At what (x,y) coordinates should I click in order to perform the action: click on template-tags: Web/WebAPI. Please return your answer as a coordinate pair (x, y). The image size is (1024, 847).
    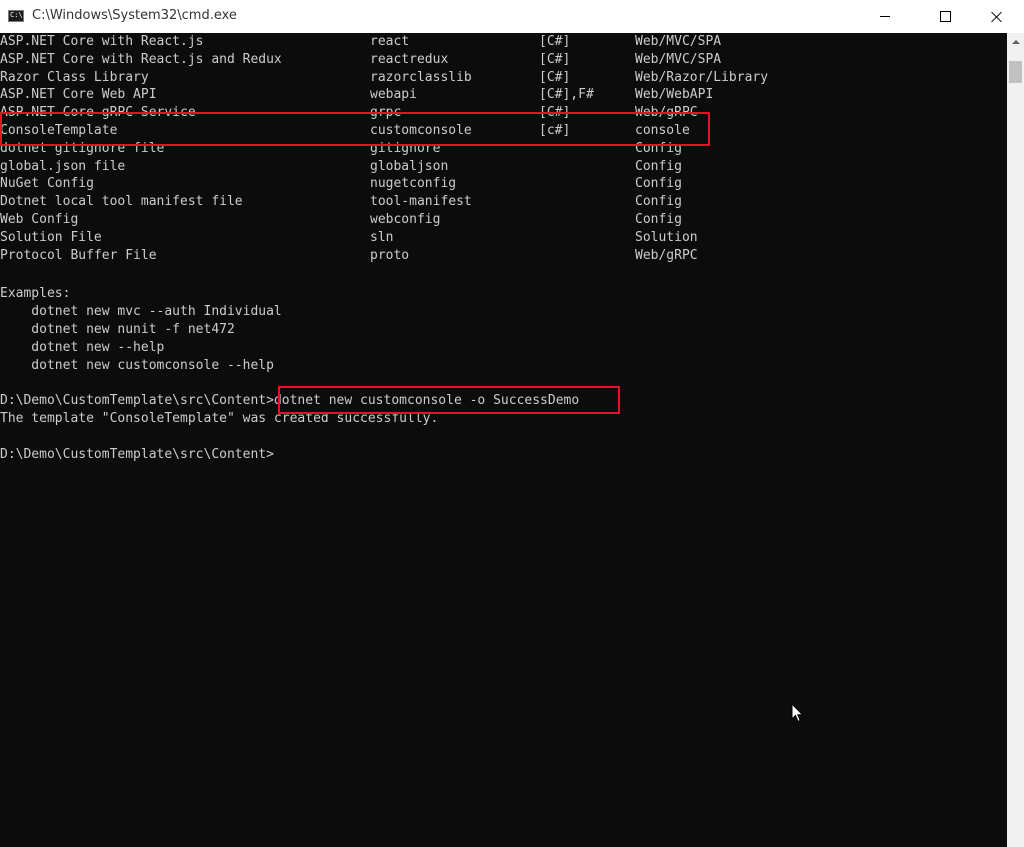
    Looking at the image, I should click on (674, 95).